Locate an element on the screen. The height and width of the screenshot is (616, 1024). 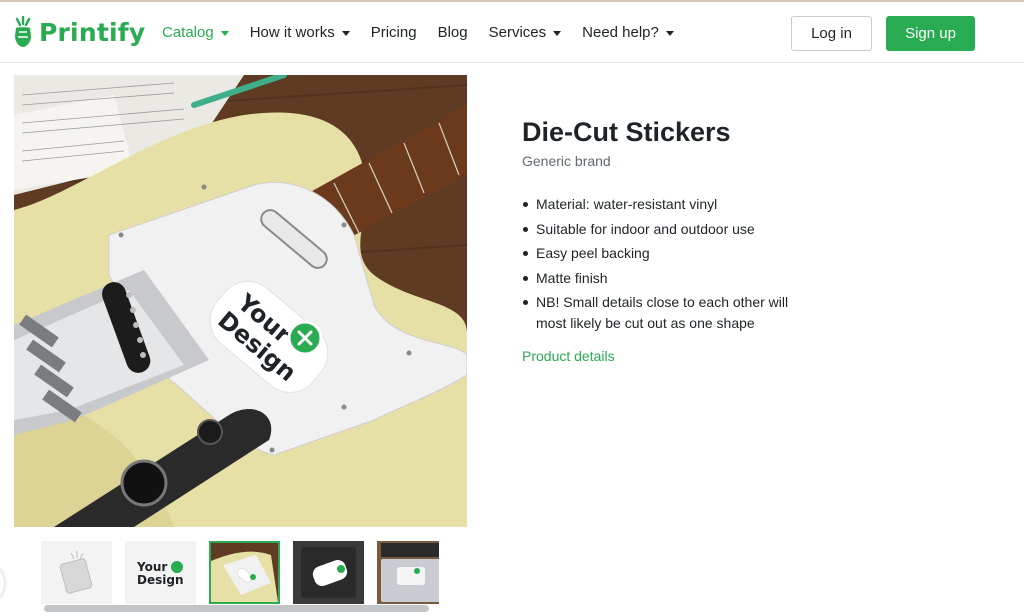
thumbnail-2: Your Design is located at coordinates (160, 572).